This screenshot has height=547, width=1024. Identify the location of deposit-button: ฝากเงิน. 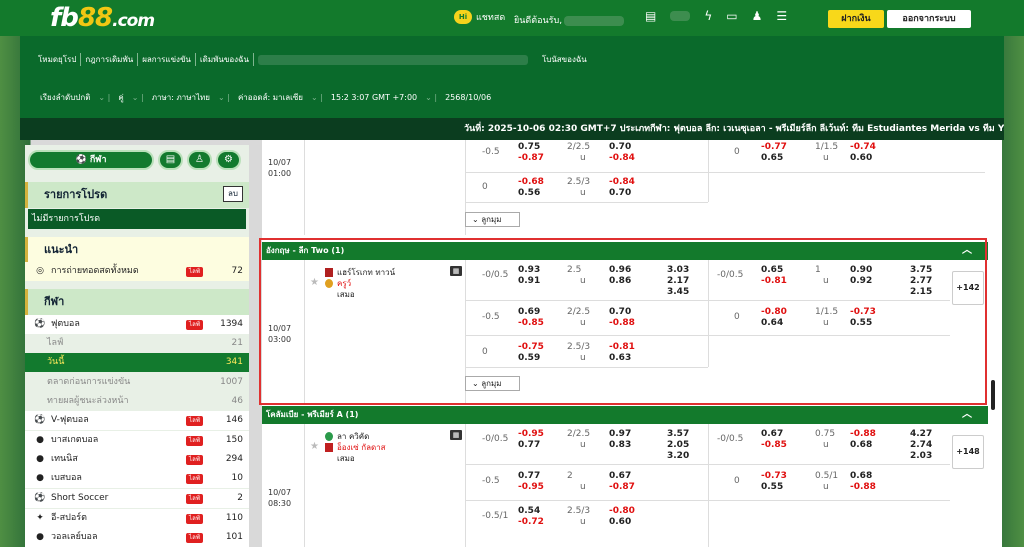
(856, 19).